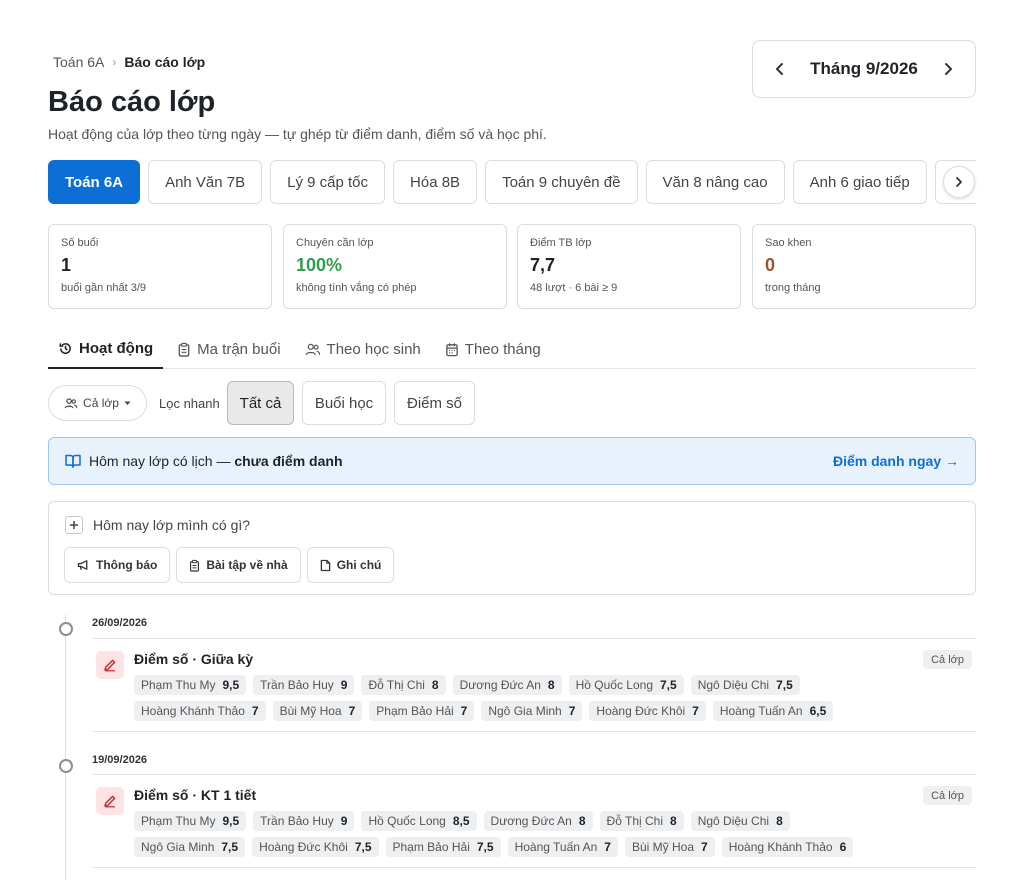 The image size is (1024, 880). Describe the element at coordinates (773, 711) in the screenshot. I see `score-chip: Hoàng Tuấn An 6,5` at that location.